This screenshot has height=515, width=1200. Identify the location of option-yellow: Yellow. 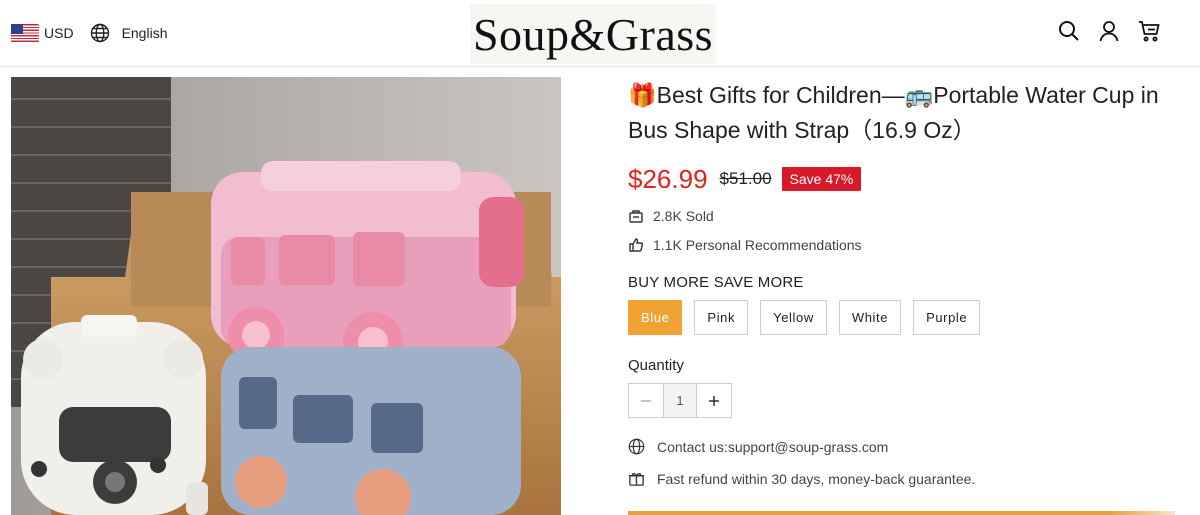
(793, 317).